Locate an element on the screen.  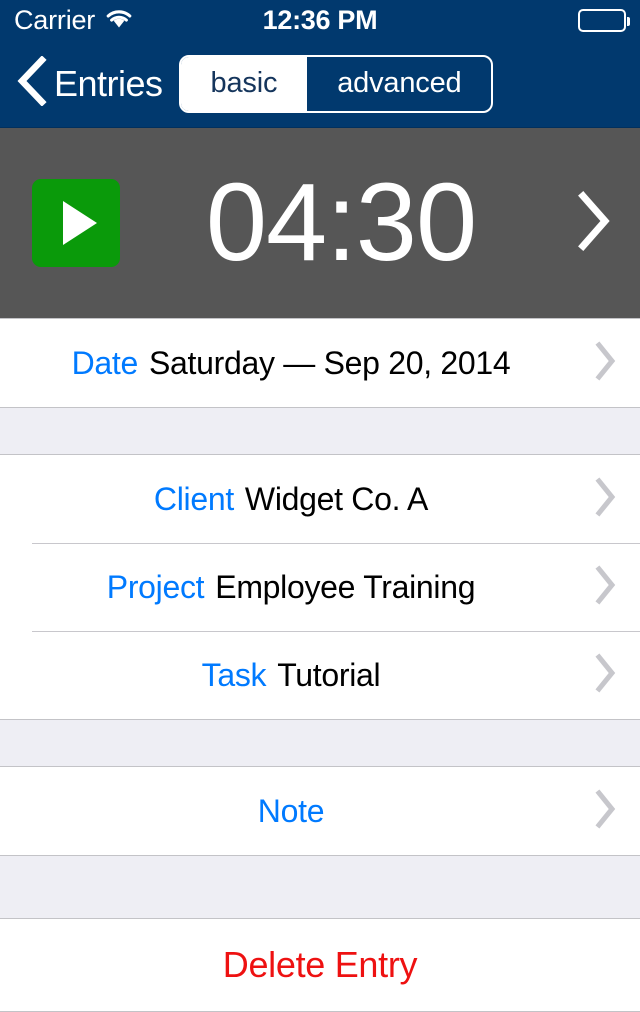
wifi-icon is located at coordinates (119, 20).